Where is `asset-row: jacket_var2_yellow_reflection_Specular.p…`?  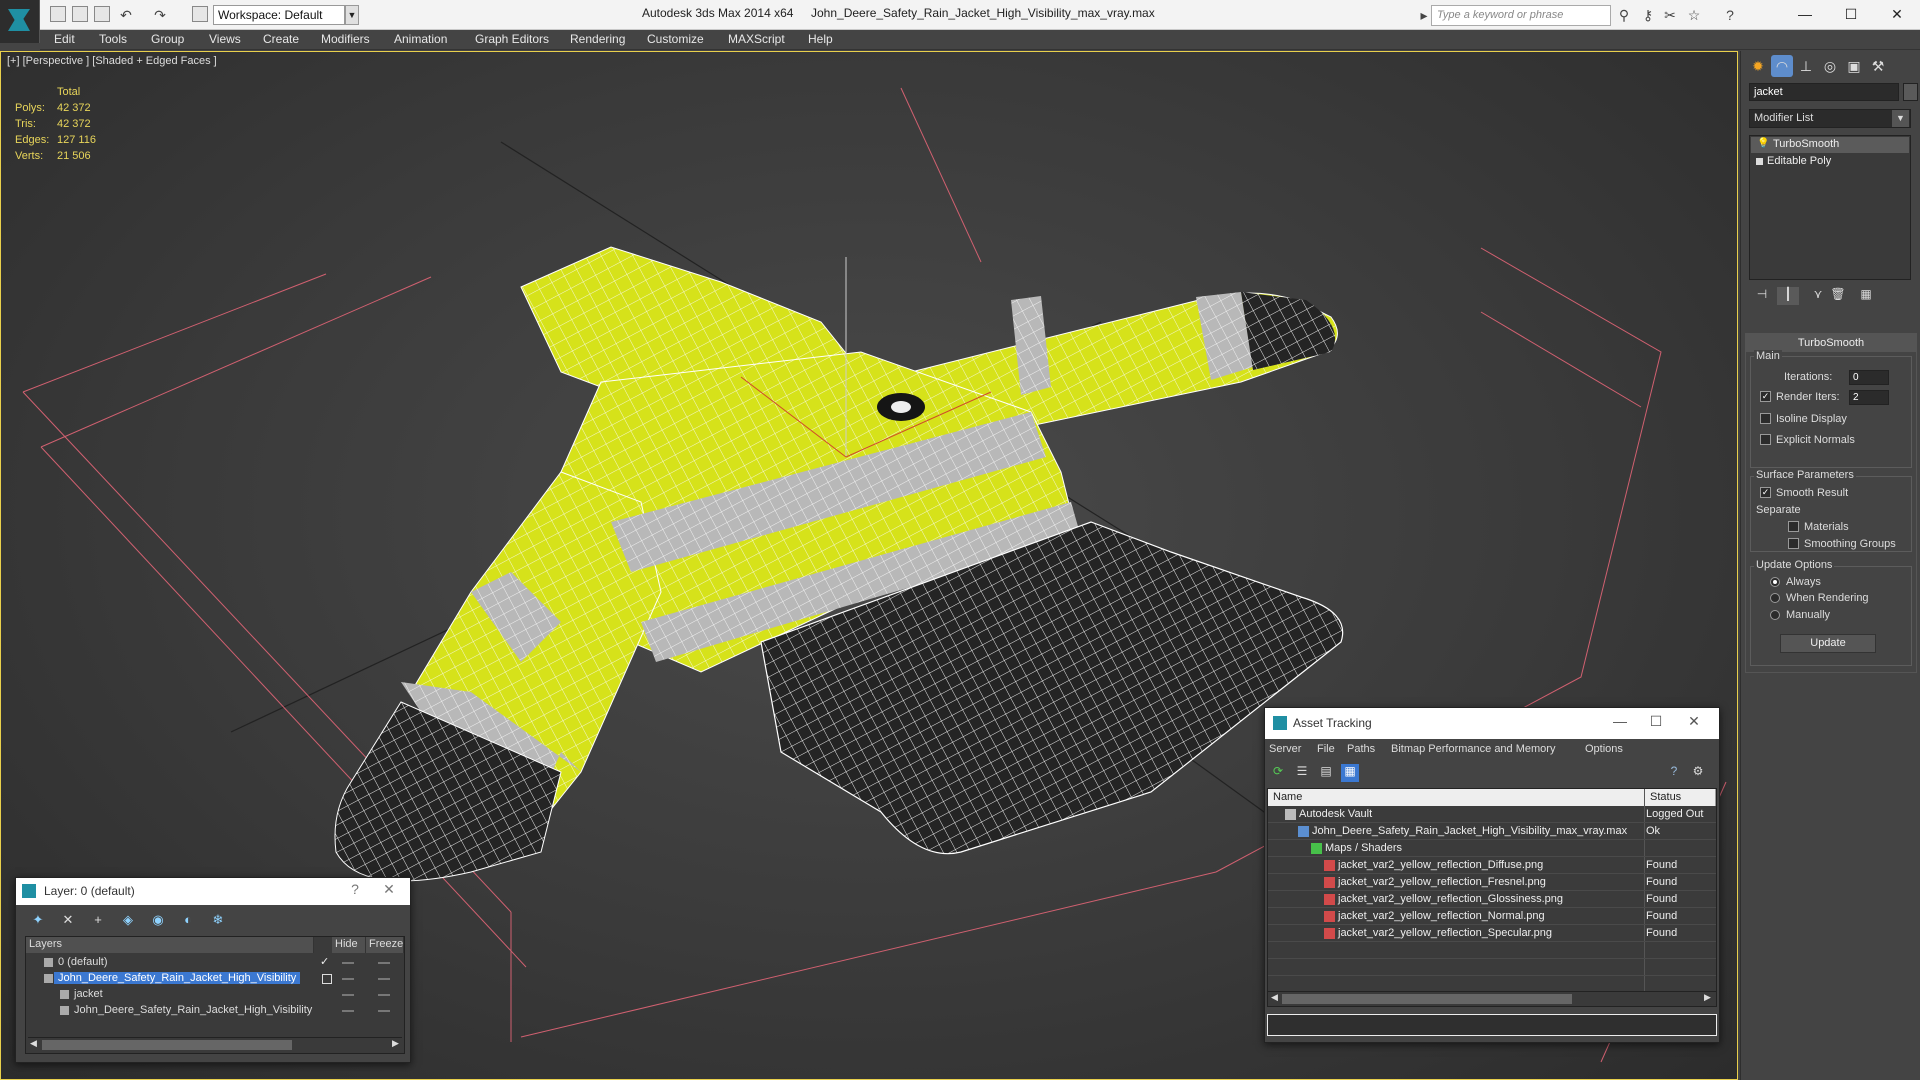
asset-row: jacket_var2_yellow_reflection_Specular.p… is located at coordinates (1492, 933).